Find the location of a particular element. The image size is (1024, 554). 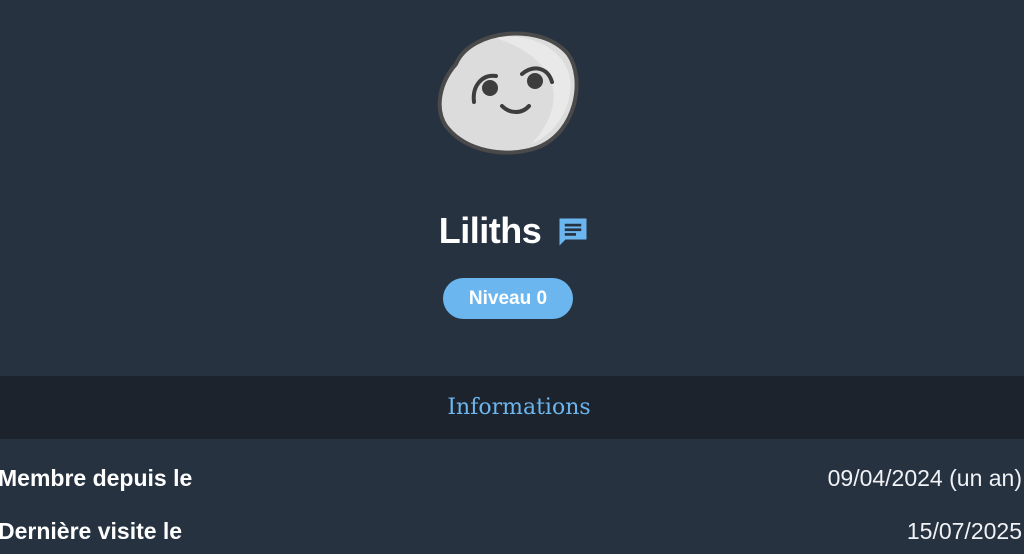

info-row-label: Dernière visite le is located at coordinates (91, 530).